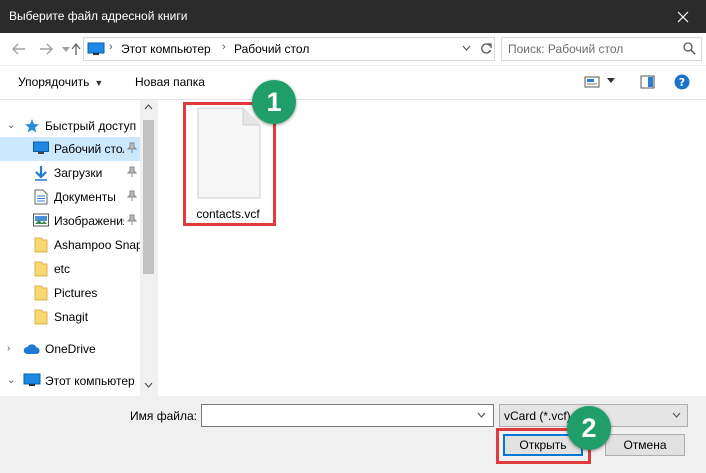 This screenshot has width=706, height=473. What do you see at coordinates (32, 126) in the screenshot?
I see `star-icon` at bounding box center [32, 126].